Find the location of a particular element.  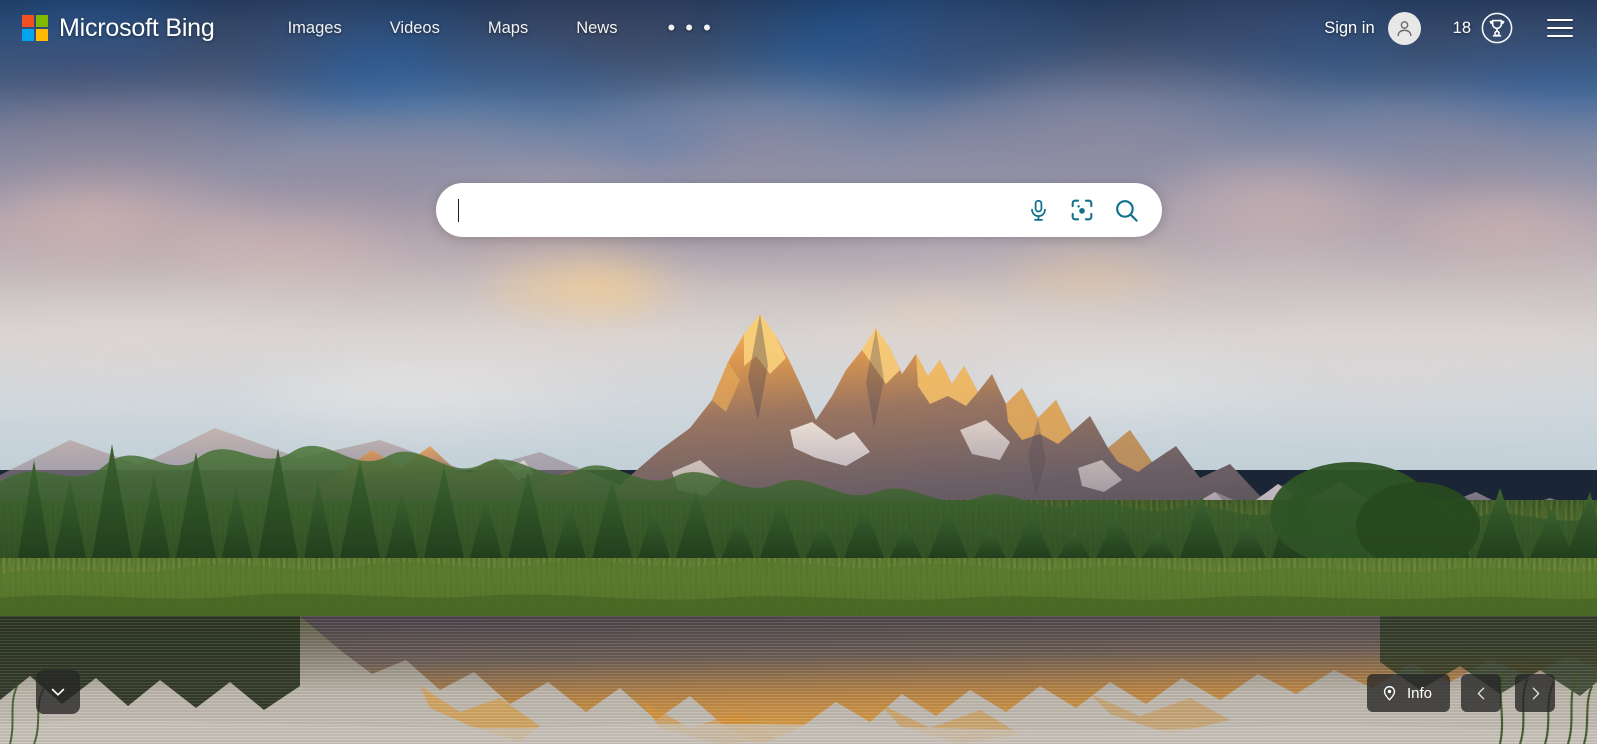

sign-in-button: Sign in is located at coordinates (1349, 28).